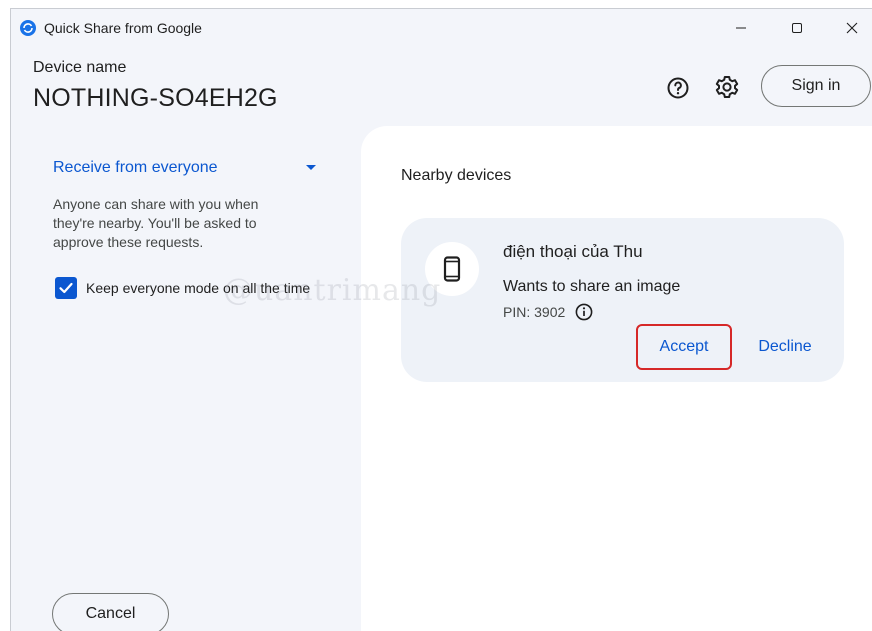  Describe the element at coordinates (441, 28) in the screenshot. I see `title-bar: Quick Share from Google` at that location.